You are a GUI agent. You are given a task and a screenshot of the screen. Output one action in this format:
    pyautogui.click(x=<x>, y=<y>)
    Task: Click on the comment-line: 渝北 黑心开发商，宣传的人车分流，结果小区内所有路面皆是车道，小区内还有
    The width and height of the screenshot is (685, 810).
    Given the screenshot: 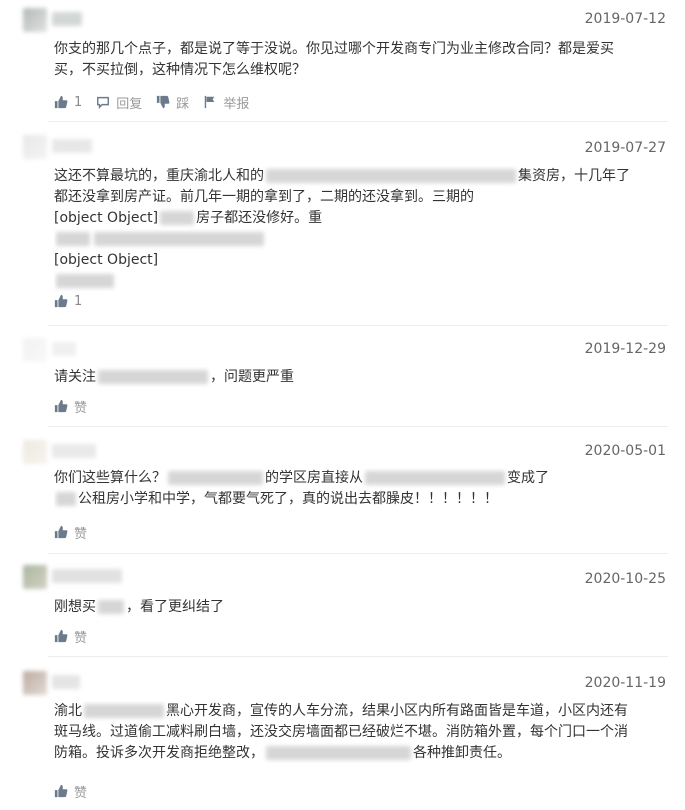 What is the action you would take?
    pyautogui.click(x=364, y=711)
    